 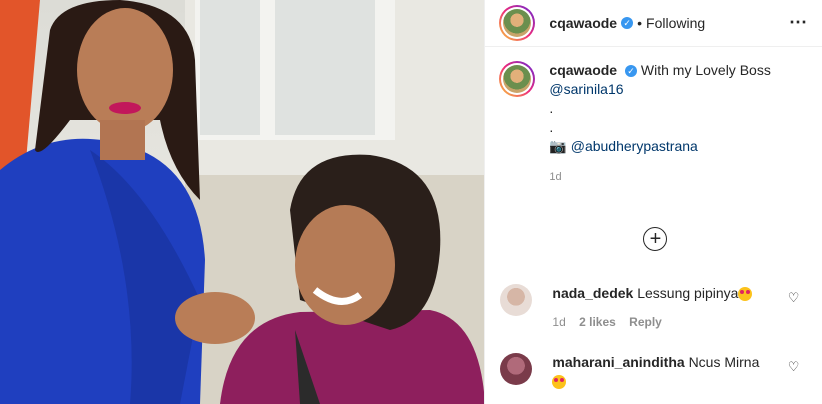 I want to click on comment-text: Lessung pipinya, so click(x=688, y=293).